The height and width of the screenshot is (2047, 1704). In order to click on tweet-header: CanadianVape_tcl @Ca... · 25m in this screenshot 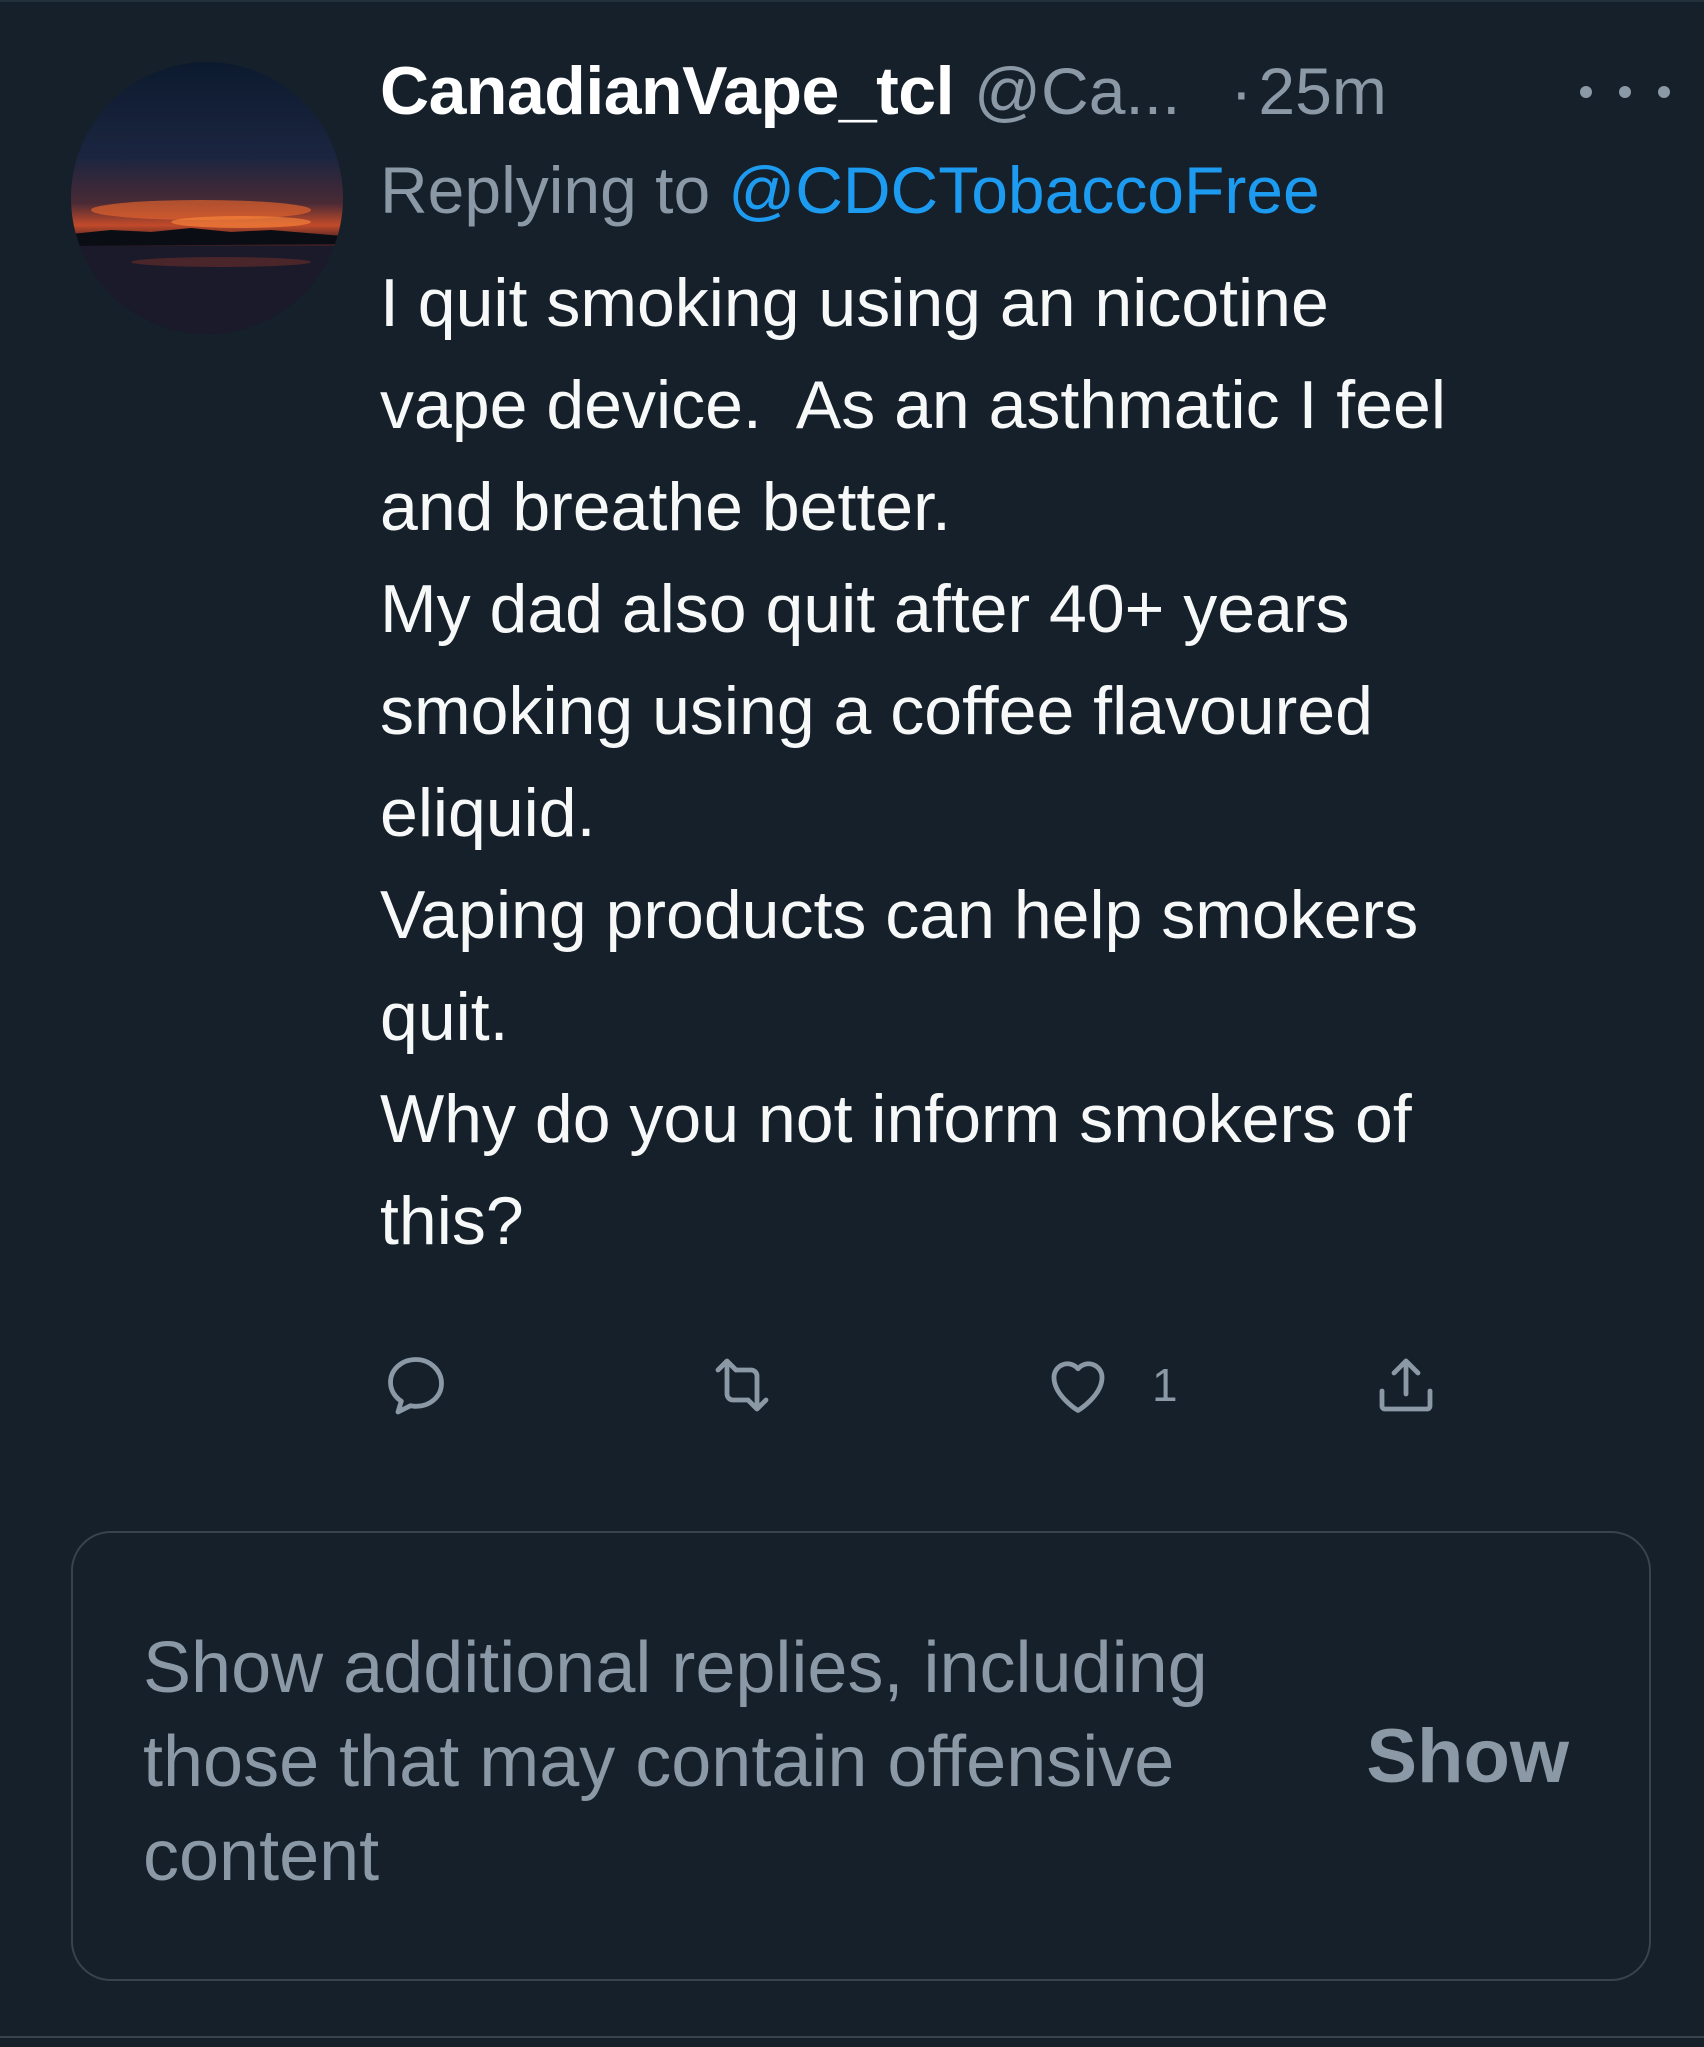, I will do `click(1010, 98)`.